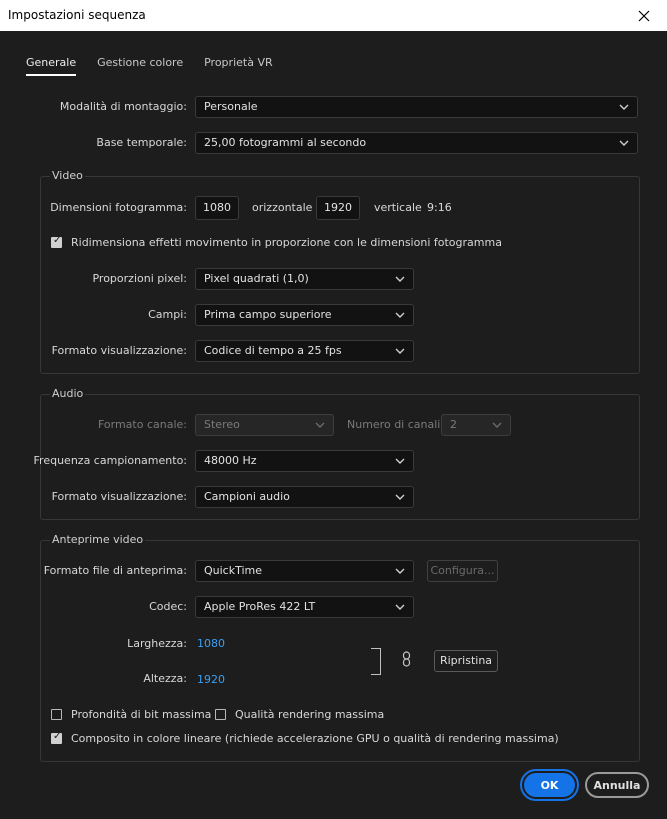 Image resolution: width=667 pixels, height=819 pixels. I want to click on channel-format-dropdown: Stereo, so click(264, 425).